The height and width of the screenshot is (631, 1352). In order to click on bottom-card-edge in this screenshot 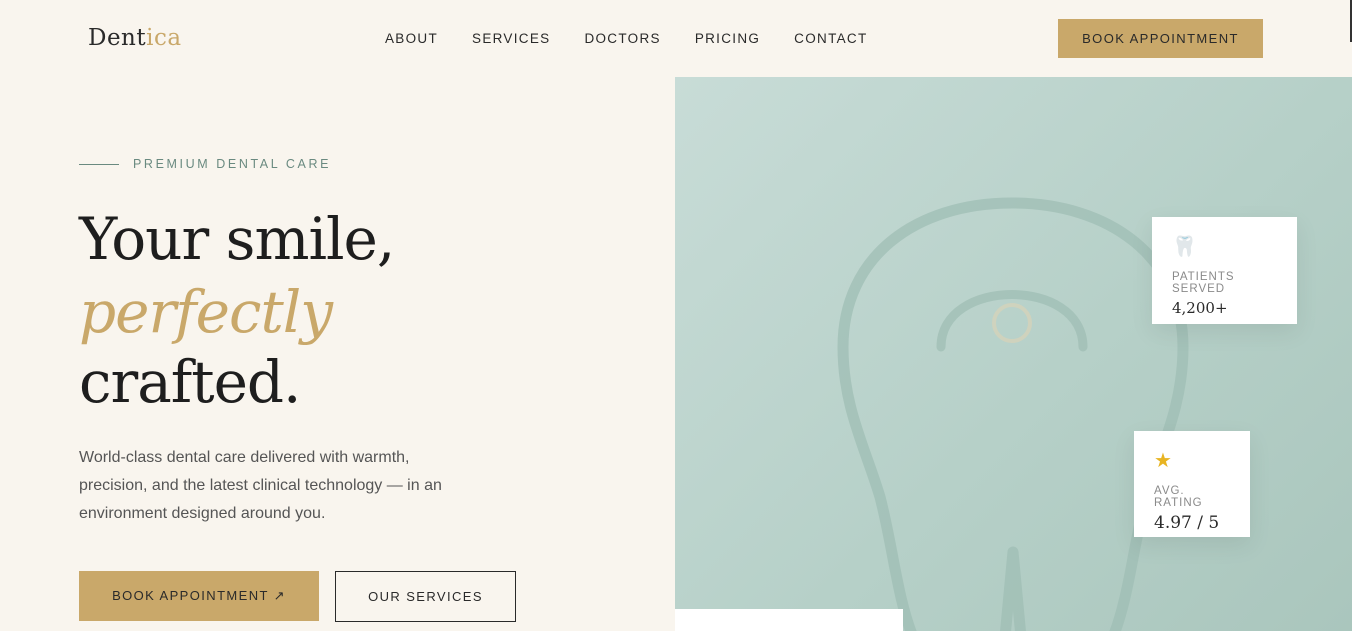, I will do `click(789, 620)`.